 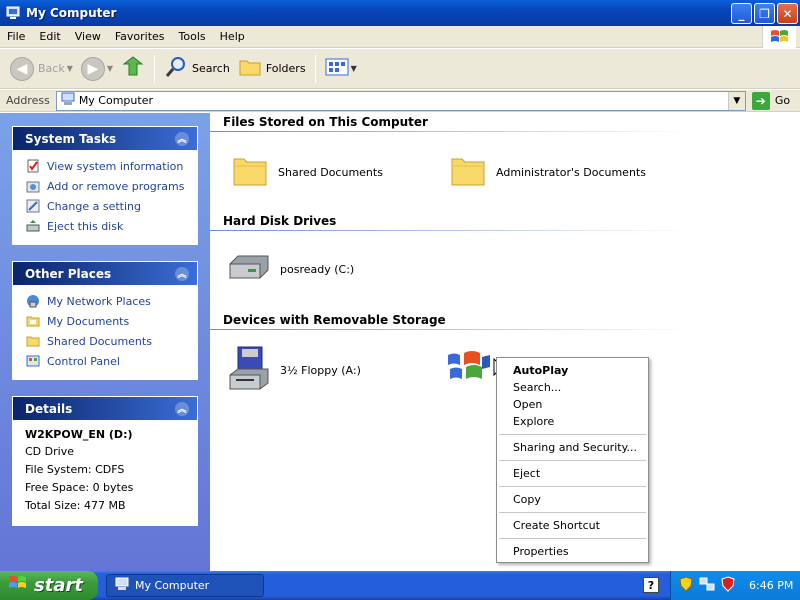 What do you see at coordinates (760, 100) in the screenshot?
I see `go-arrow-icon: ➔` at bounding box center [760, 100].